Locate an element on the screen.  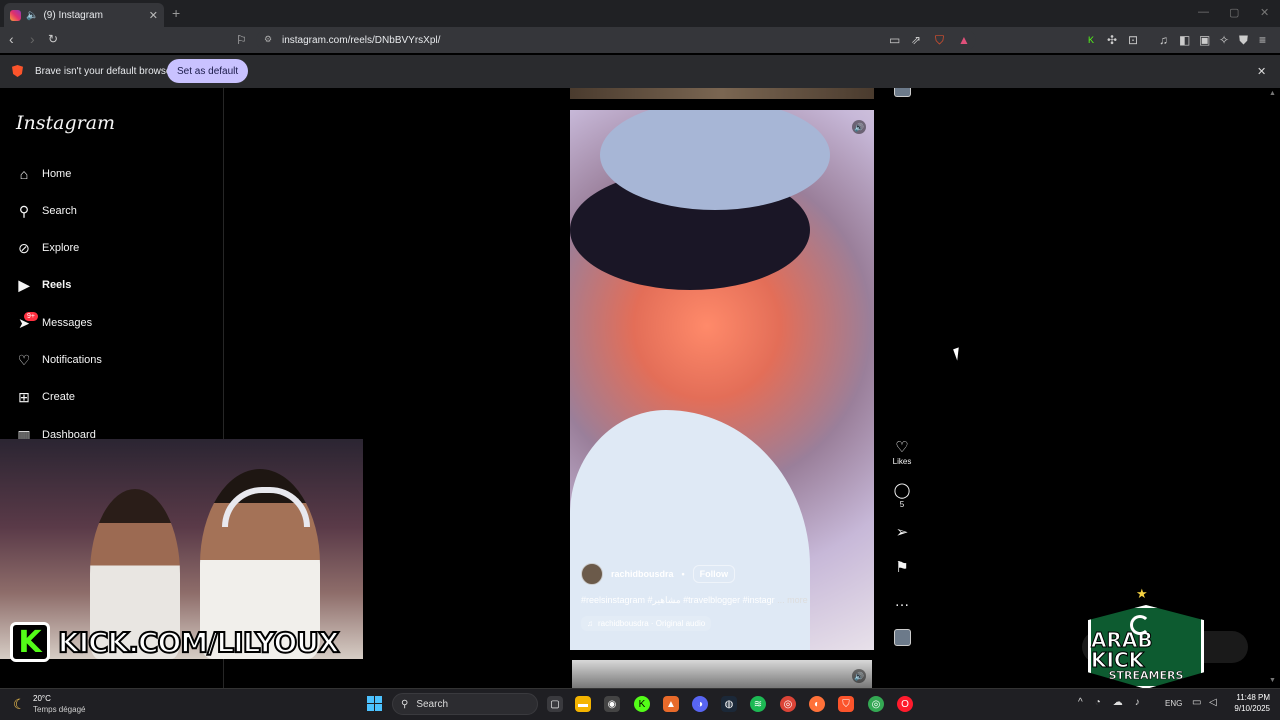
comment-button: ◯ 5 is located at coordinates (902, 496).